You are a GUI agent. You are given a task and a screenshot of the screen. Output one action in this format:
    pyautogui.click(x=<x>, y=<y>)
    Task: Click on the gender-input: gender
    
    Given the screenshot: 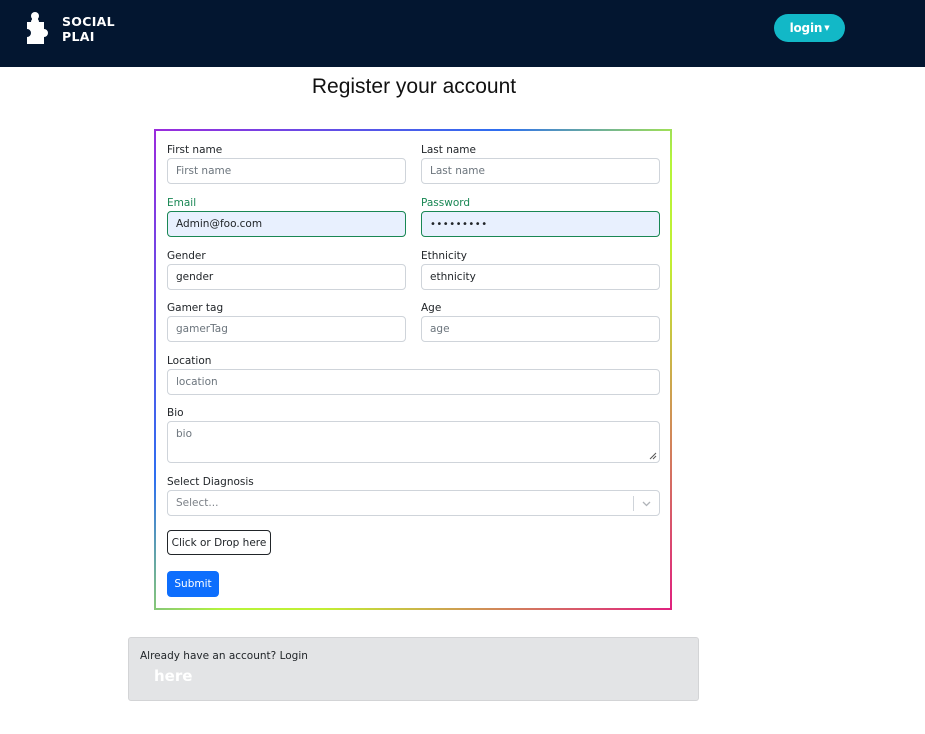 What is the action you would take?
    pyautogui.click(x=286, y=277)
    